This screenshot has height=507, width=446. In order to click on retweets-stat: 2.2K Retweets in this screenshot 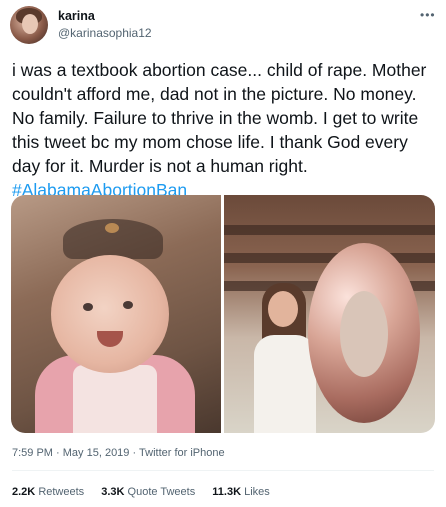, I will do `click(48, 492)`.